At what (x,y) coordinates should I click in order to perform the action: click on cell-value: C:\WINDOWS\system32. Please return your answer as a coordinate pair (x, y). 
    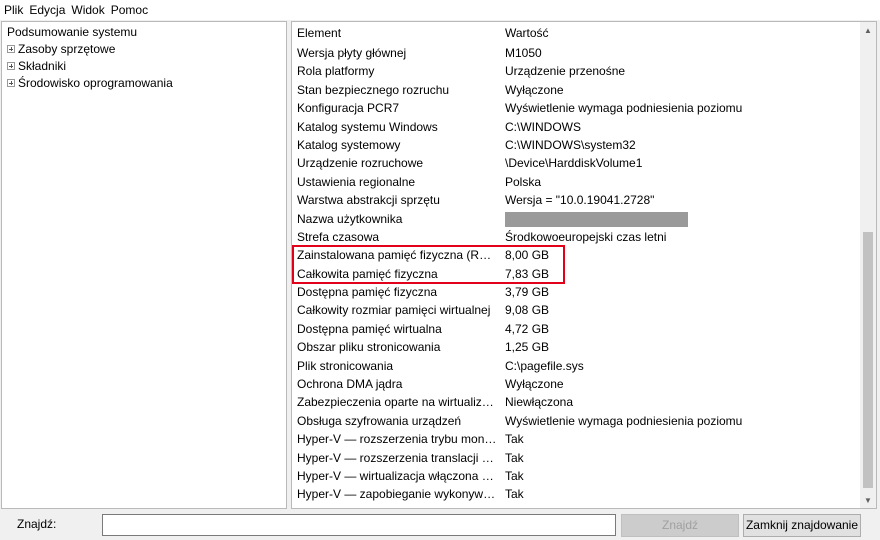
    Looking at the image, I should click on (570, 144).